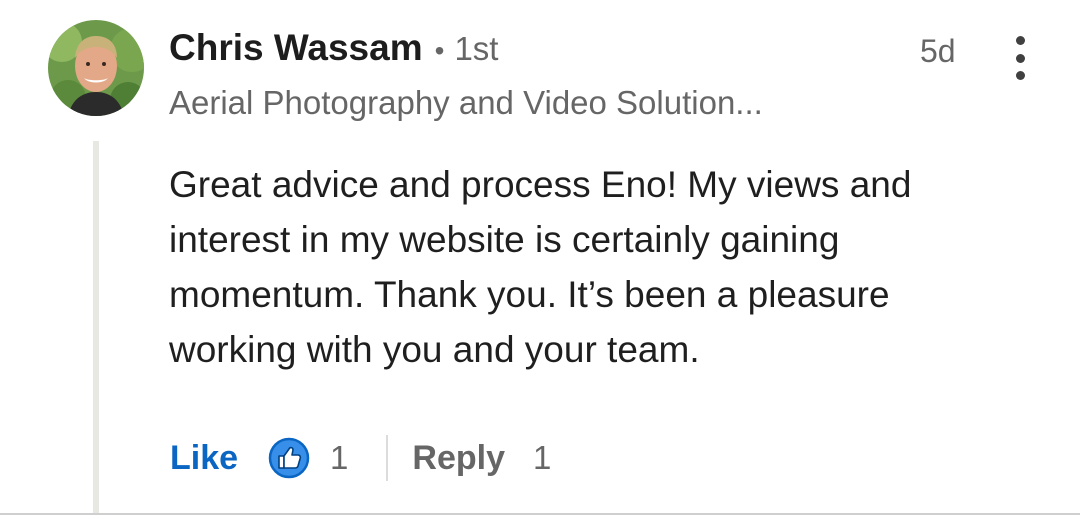 Image resolution: width=1080 pixels, height=515 pixels. What do you see at coordinates (339, 458) in the screenshot?
I see `like-count: 1` at bounding box center [339, 458].